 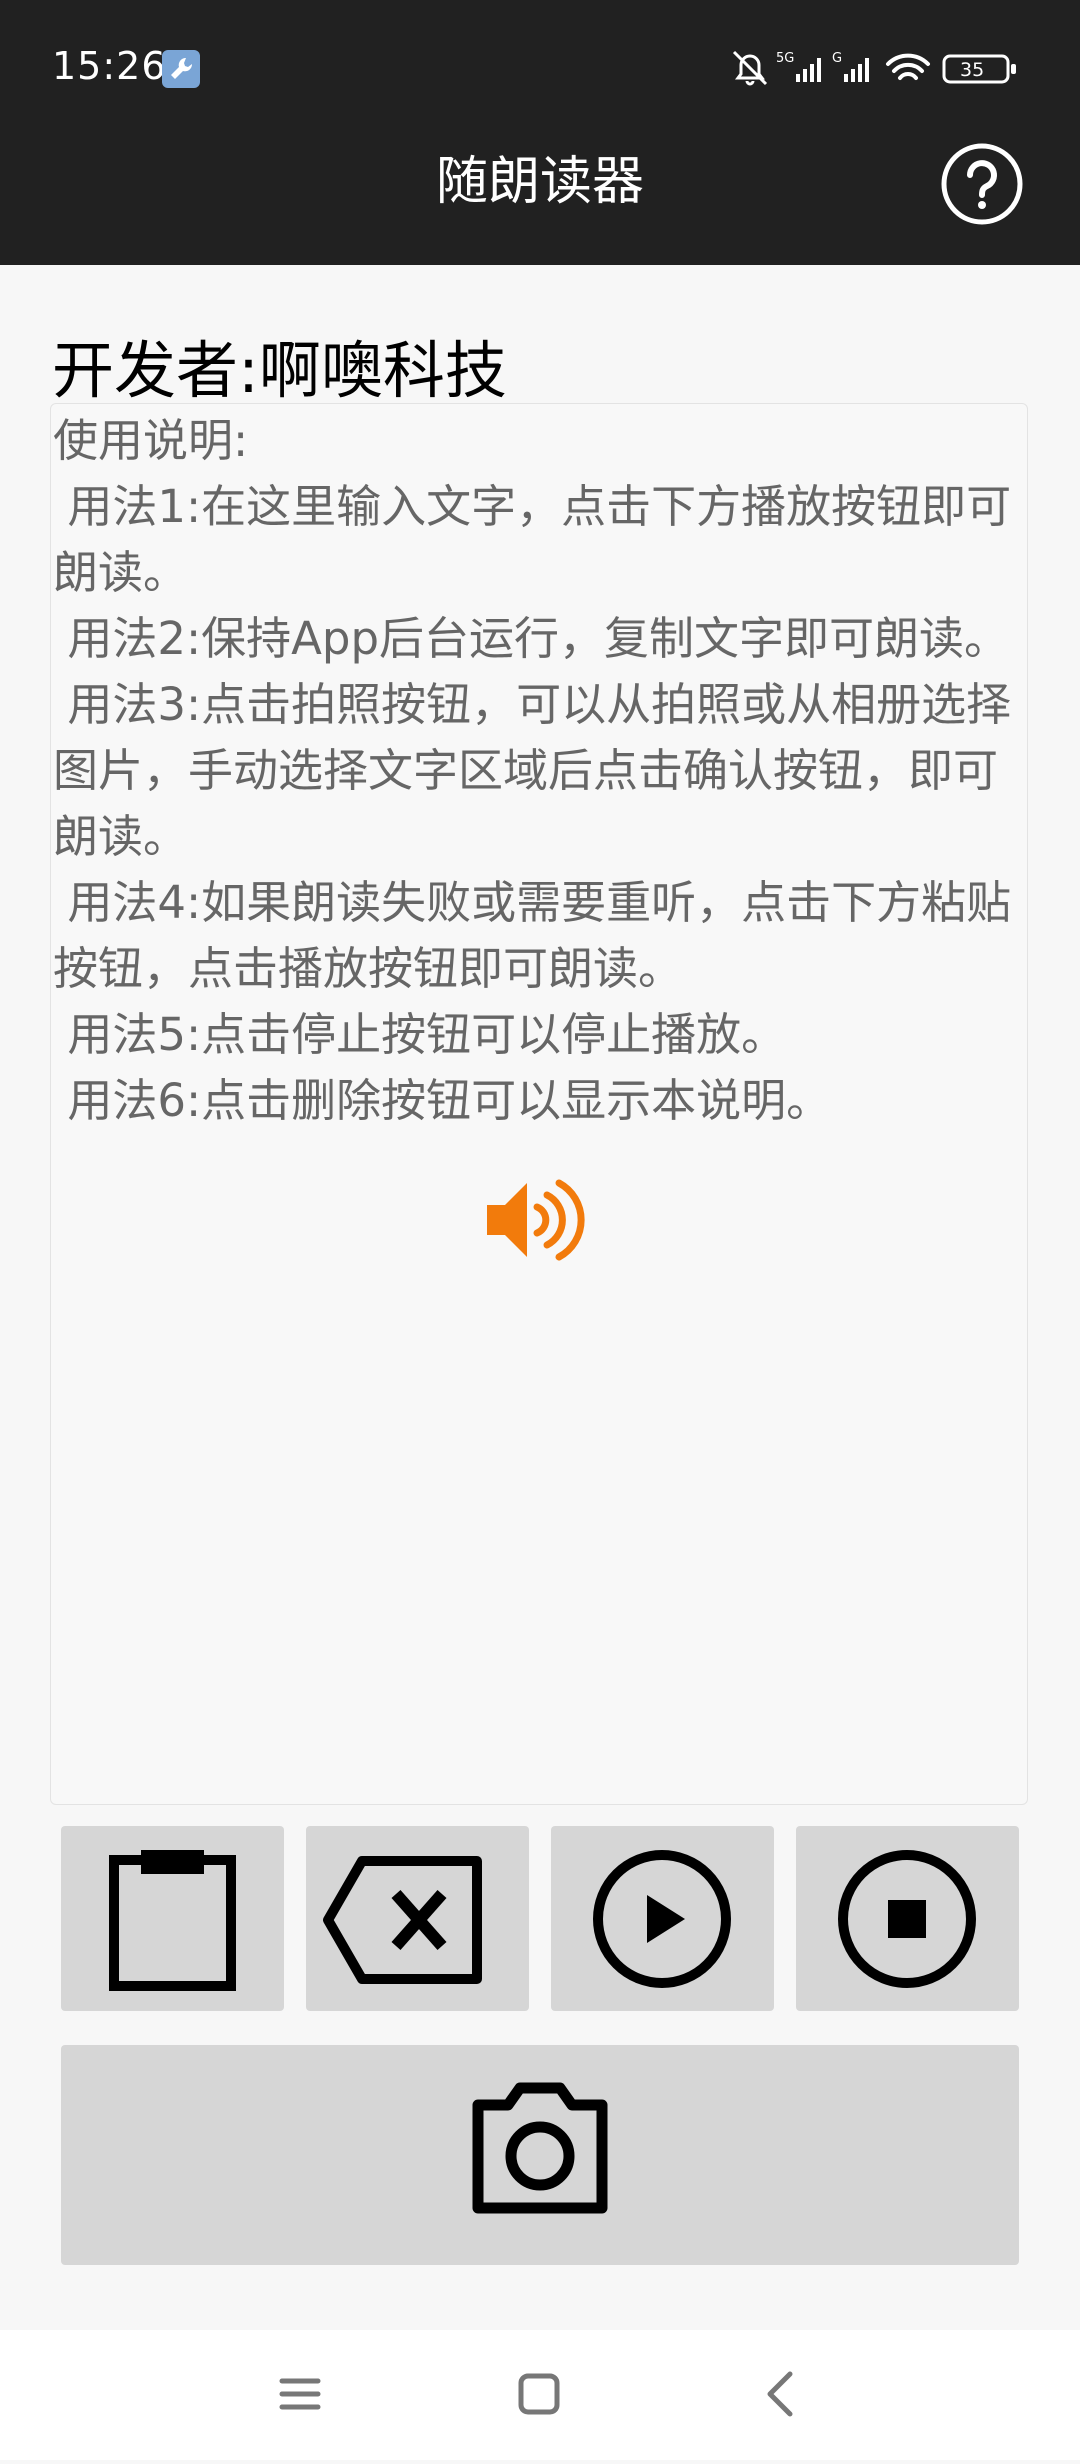 I want to click on svg-text: G, so click(x=837, y=58).